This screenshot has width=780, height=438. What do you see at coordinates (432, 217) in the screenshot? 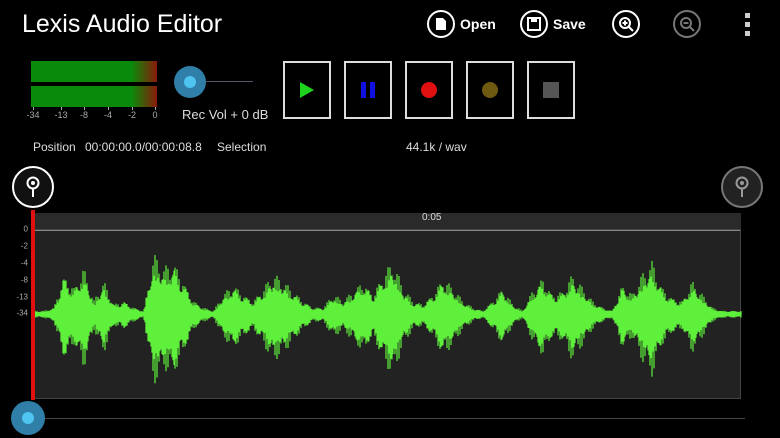
I see `timeline-marker-label: 0:05` at bounding box center [432, 217].